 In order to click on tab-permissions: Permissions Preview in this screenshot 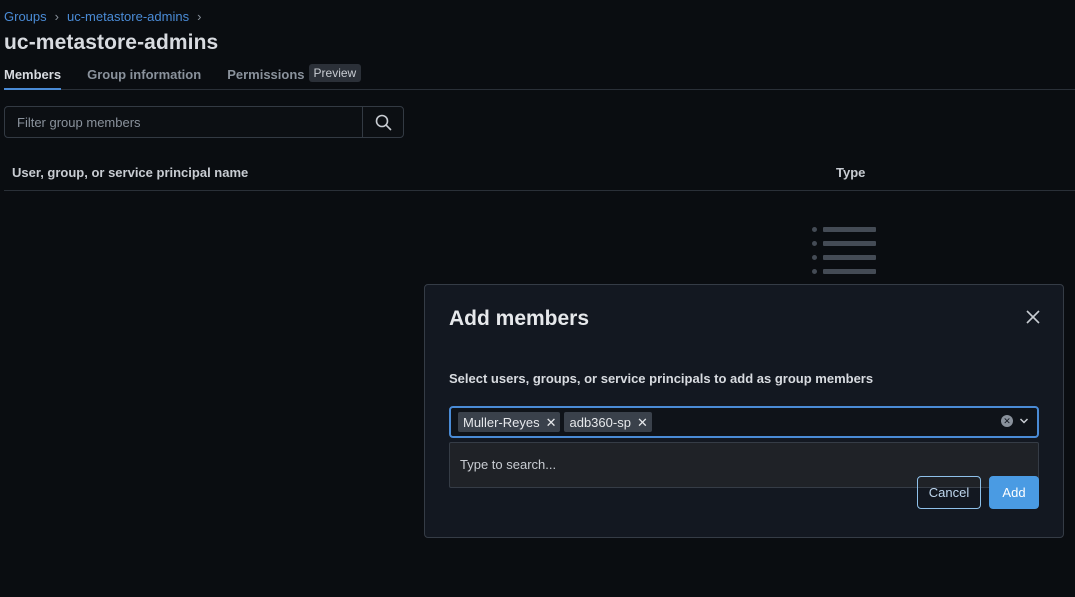, I will do `click(294, 77)`.